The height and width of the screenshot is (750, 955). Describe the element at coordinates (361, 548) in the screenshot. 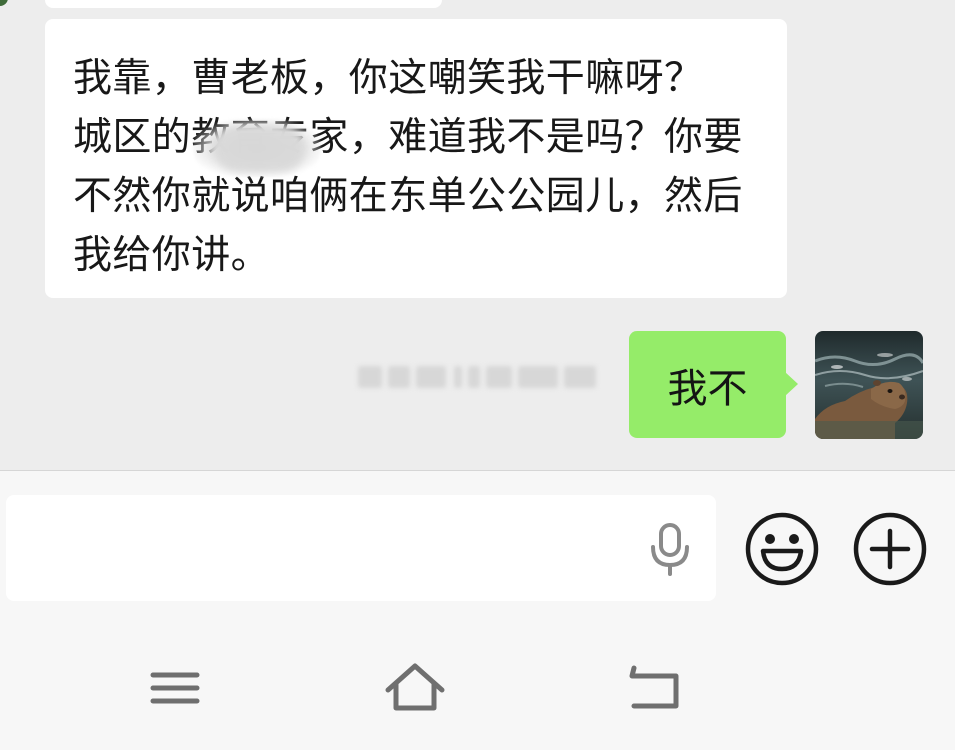

I see `message-input` at that location.